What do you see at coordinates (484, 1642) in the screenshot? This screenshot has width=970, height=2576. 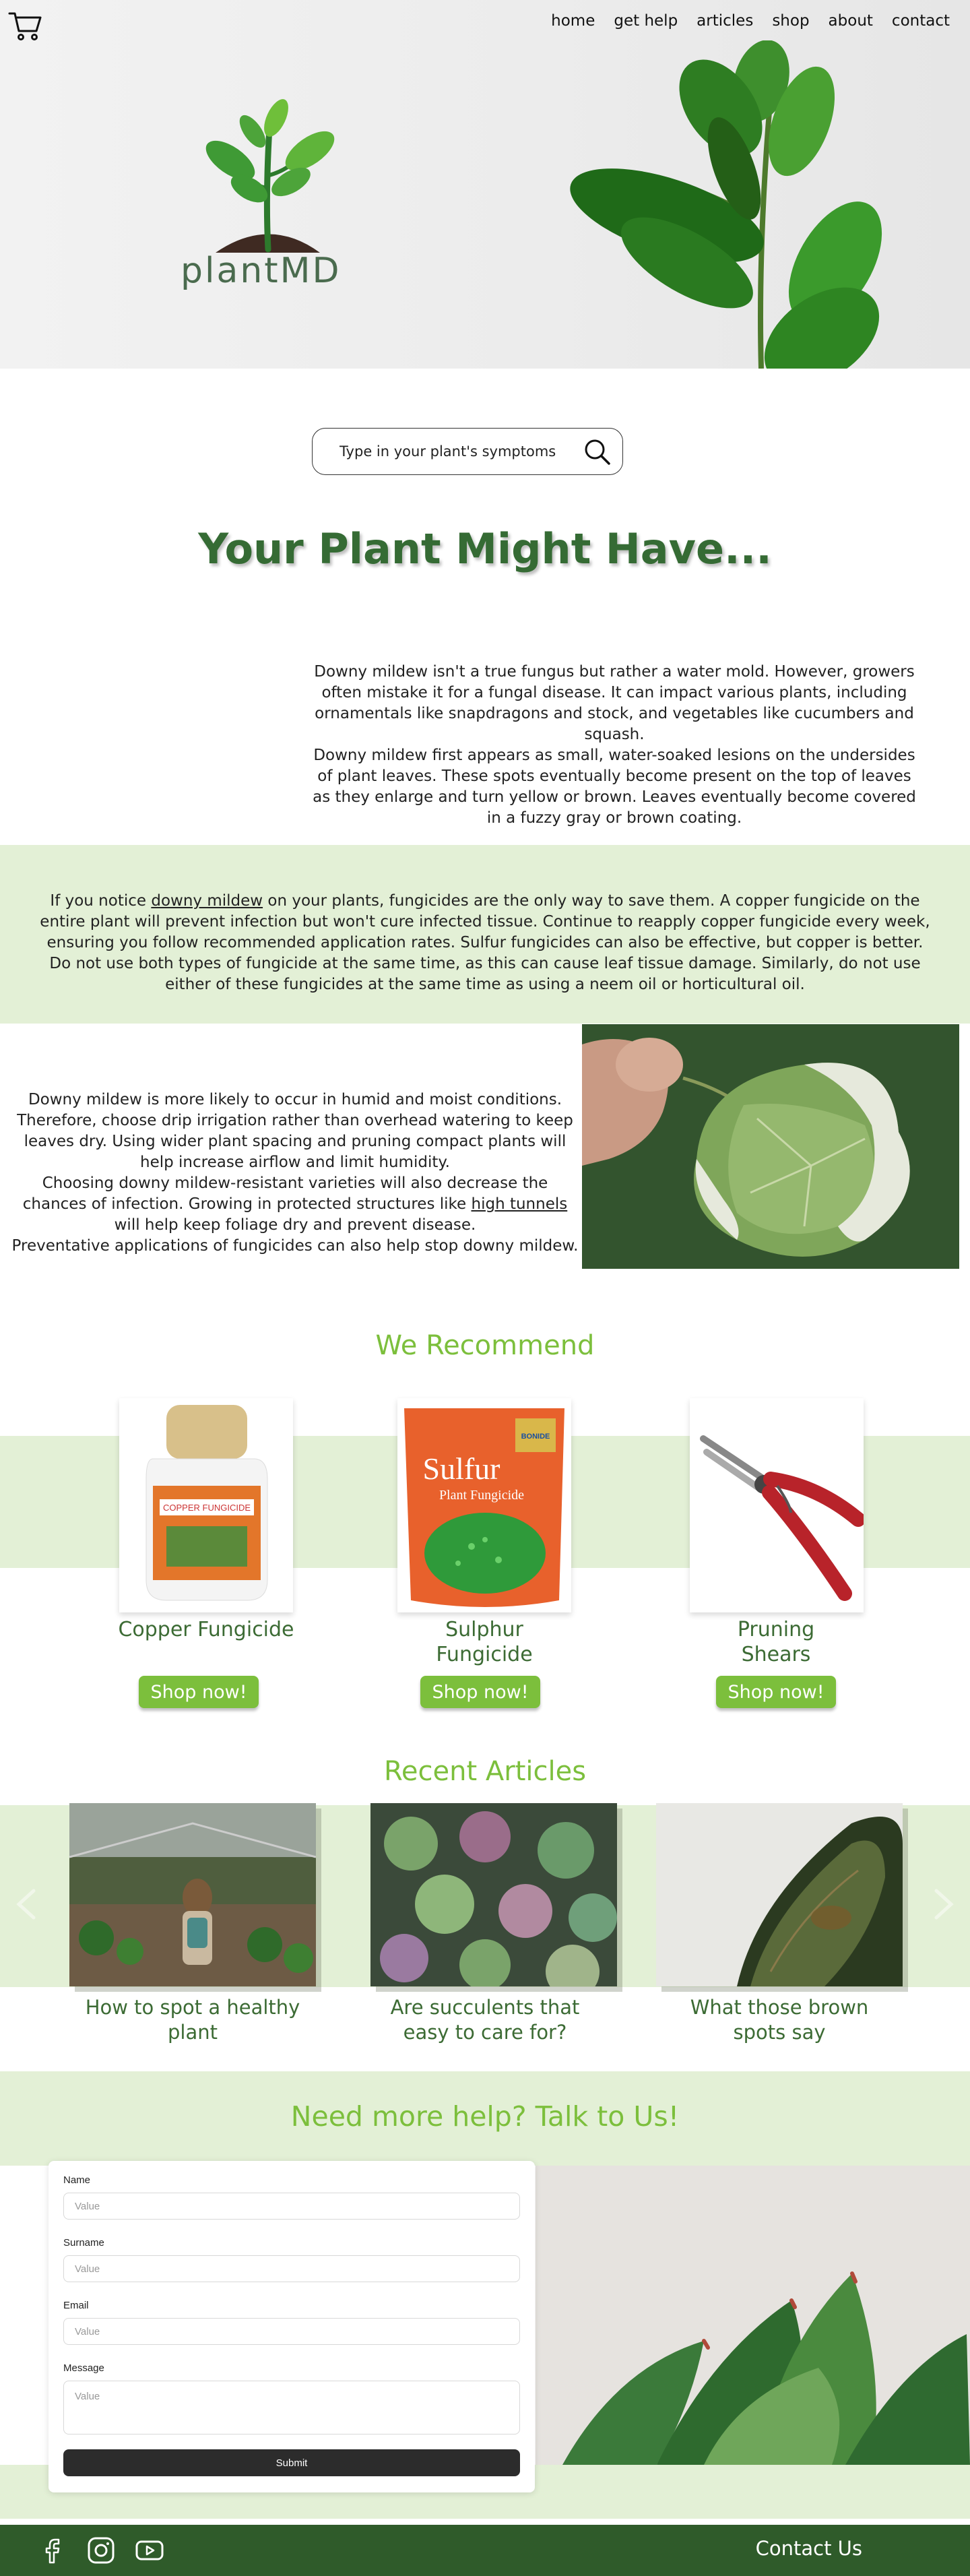 I see `product-name: Sulphur Fungicide` at bounding box center [484, 1642].